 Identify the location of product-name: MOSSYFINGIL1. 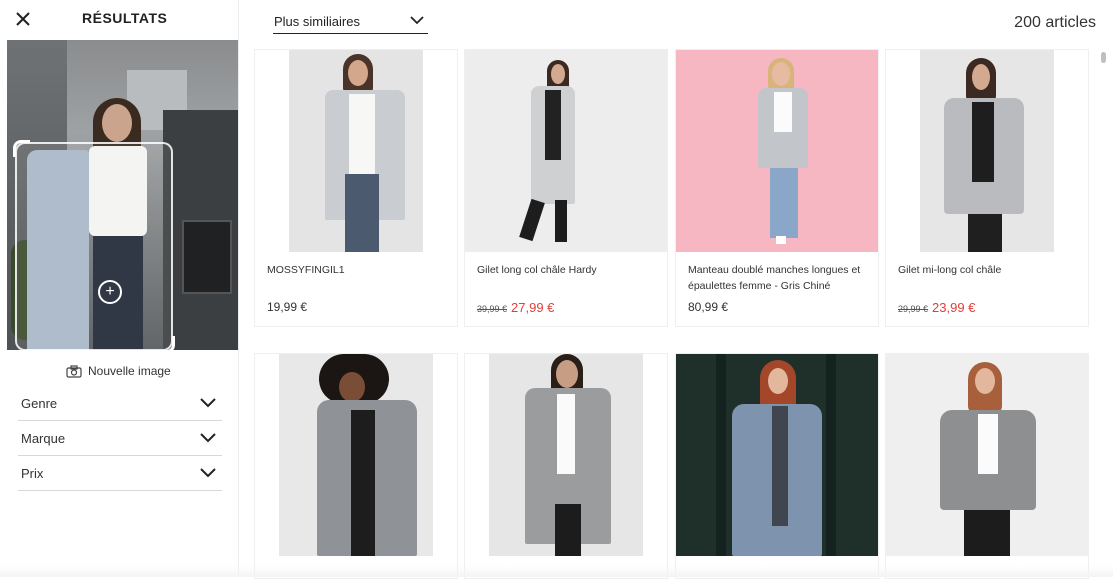
(306, 270).